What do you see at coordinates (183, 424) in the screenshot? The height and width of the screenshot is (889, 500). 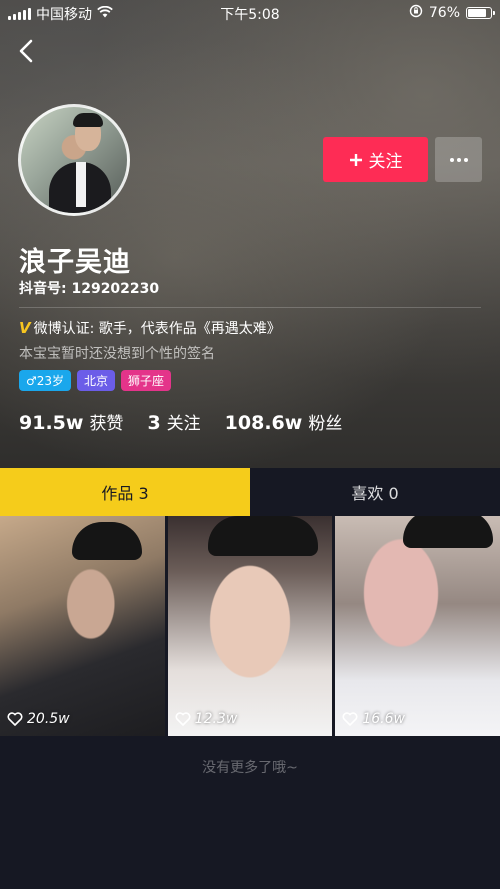 I see `stat-following-label: 关注` at bounding box center [183, 424].